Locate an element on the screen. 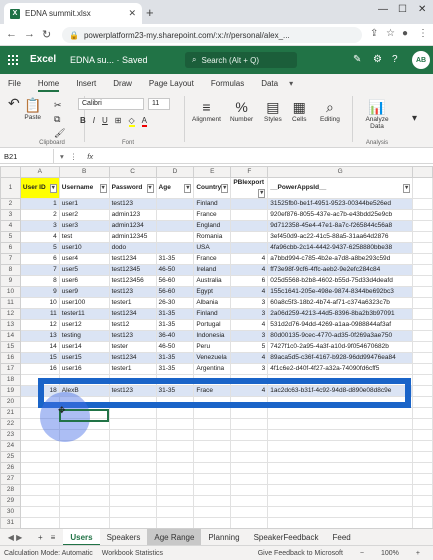 This screenshot has width=433, height=560. cell-age: 31-35 is located at coordinates (175, 369).